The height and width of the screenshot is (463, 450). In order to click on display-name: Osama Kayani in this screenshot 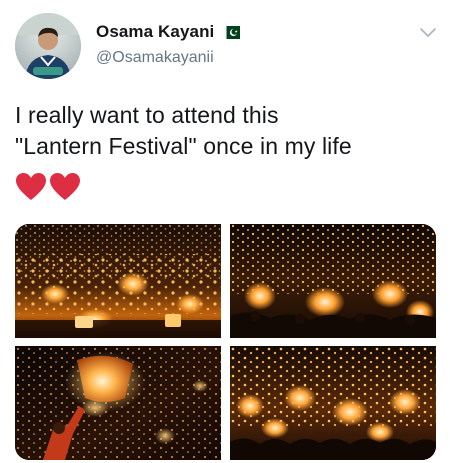, I will do `click(155, 32)`.